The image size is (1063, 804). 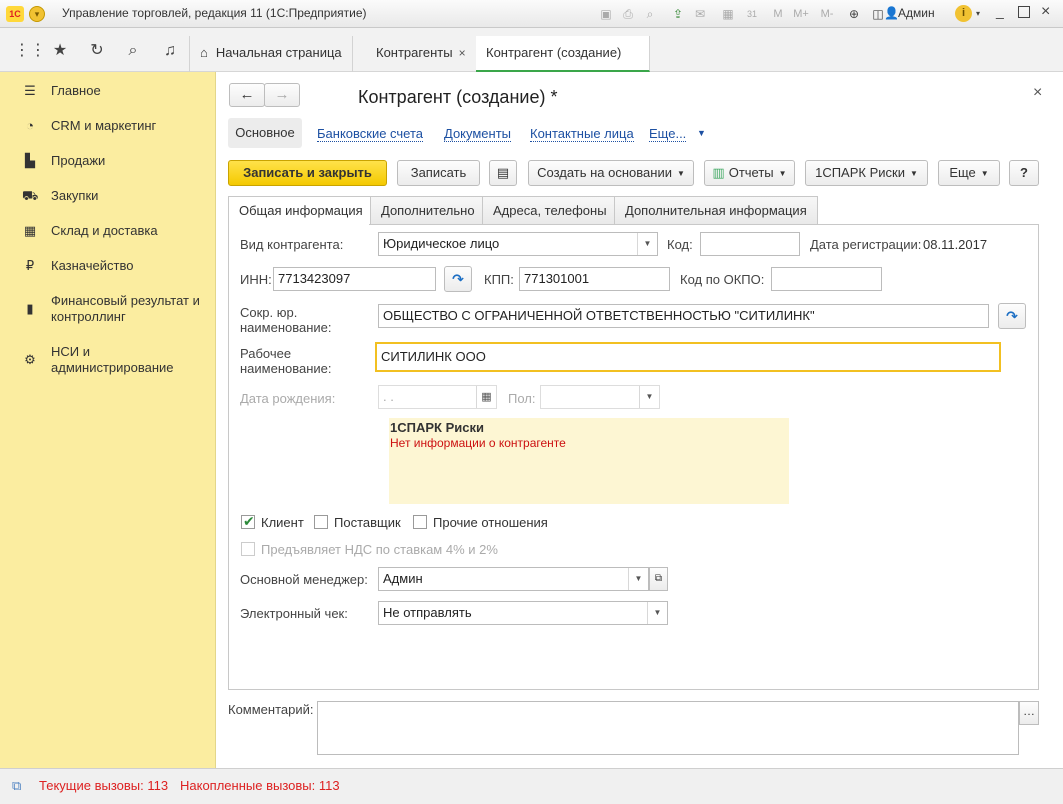 I want to click on section-bank-accounts: Банковские счета, so click(x=370, y=134).